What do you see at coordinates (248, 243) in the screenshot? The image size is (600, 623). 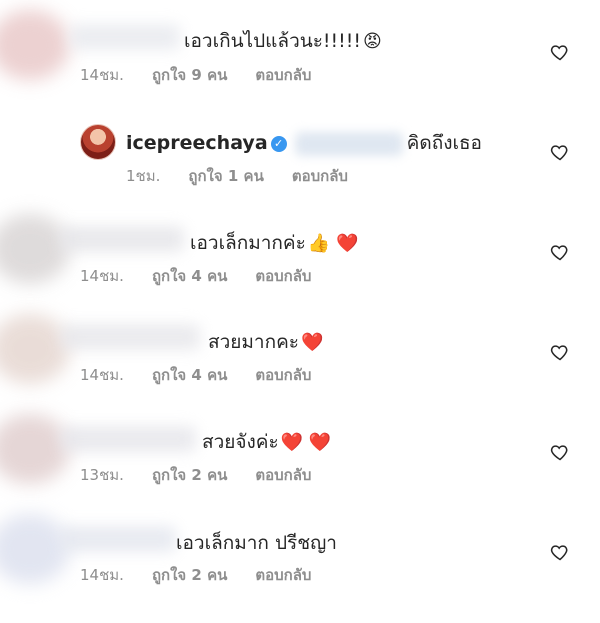 I see `comment-body: เอวเล็กมากค่ะ` at bounding box center [248, 243].